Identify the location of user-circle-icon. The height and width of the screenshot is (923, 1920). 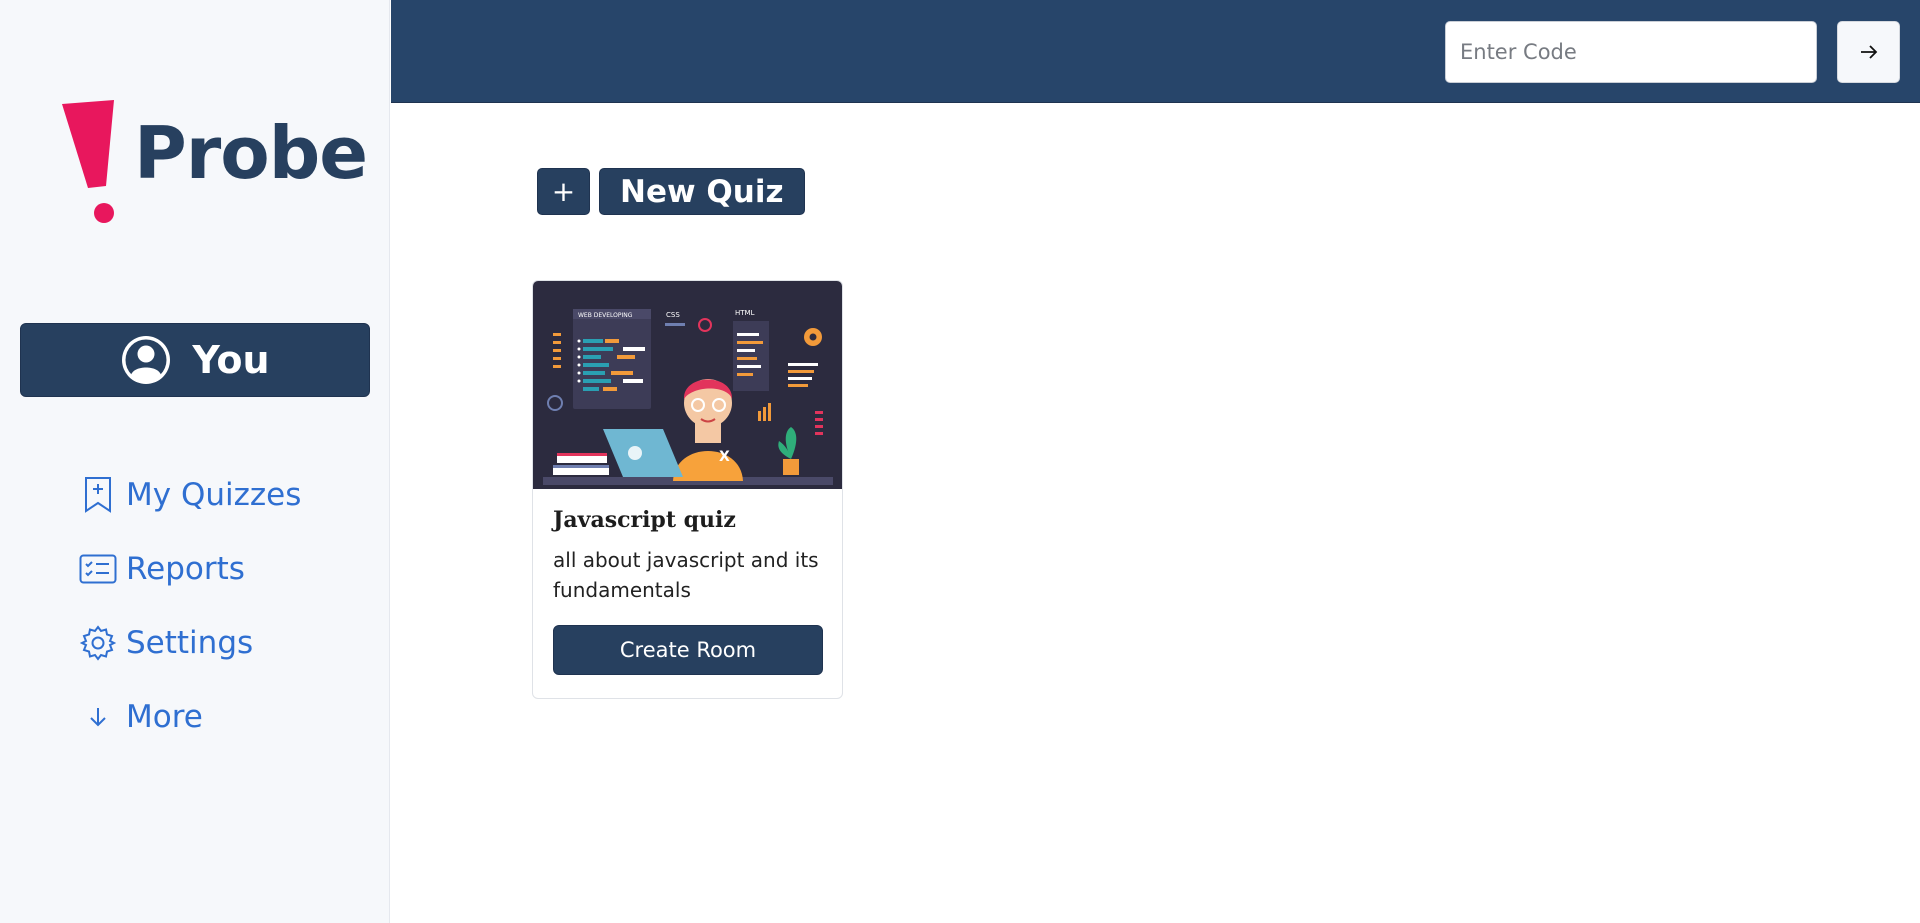
(146, 360).